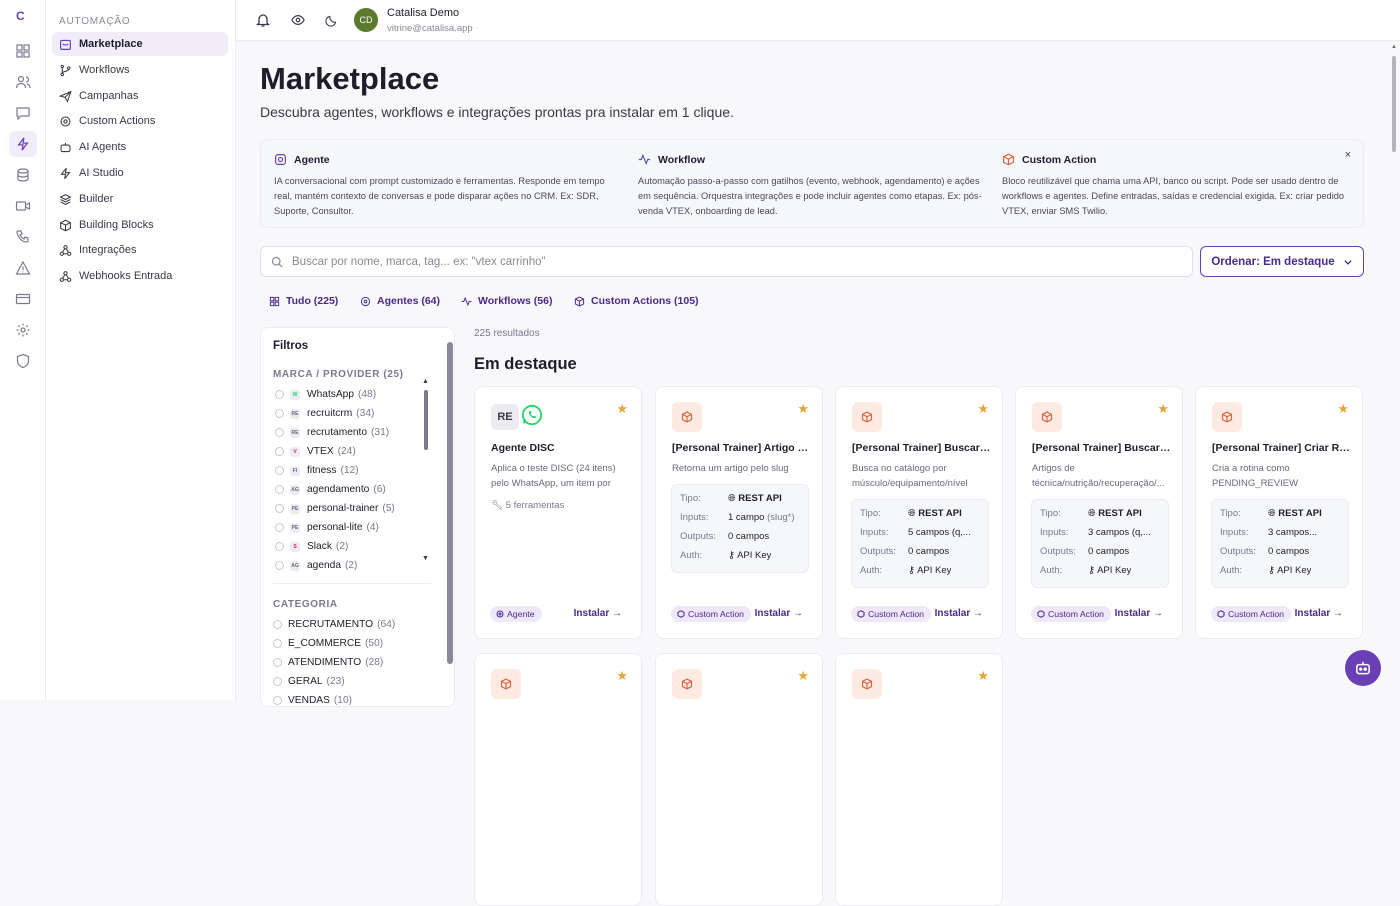 The height and width of the screenshot is (906, 1400). I want to click on globe-icon: 🌐︎, so click(913, 513).